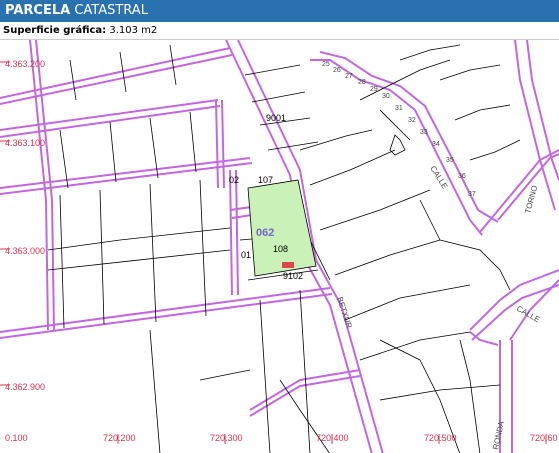 This screenshot has width=559, height=453. Describe the element at coordinates (234, 180) in the screenshot. I see `ref-left-top: 02` at that location.